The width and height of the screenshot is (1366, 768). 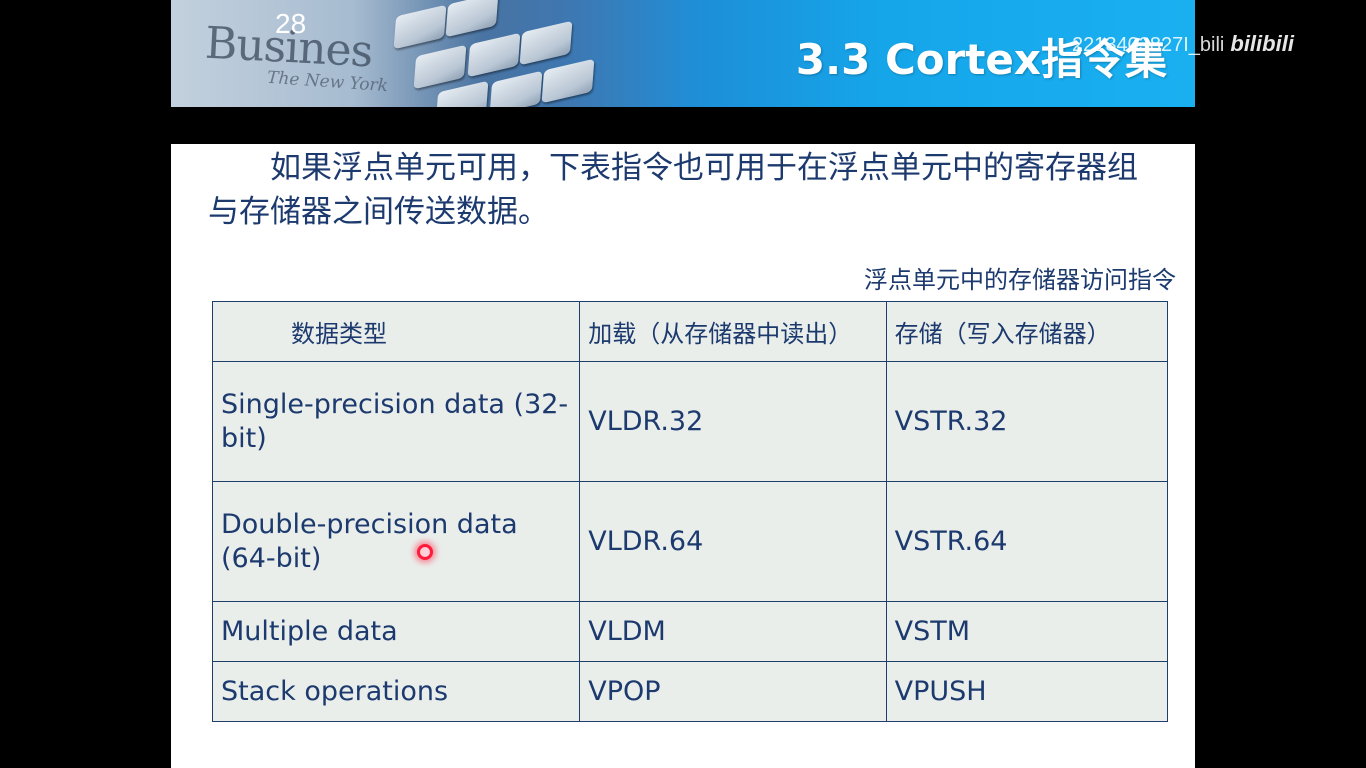 I want to click on cell-load: VLDR.32, so click(x=733, y=421).